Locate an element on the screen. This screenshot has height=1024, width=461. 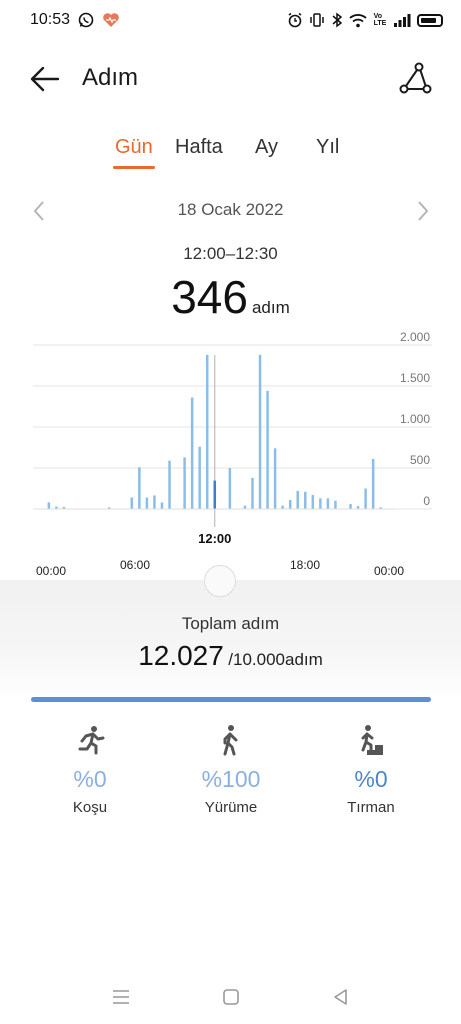
y-tick-label: 1.500 is located at coordinates (415, 378).